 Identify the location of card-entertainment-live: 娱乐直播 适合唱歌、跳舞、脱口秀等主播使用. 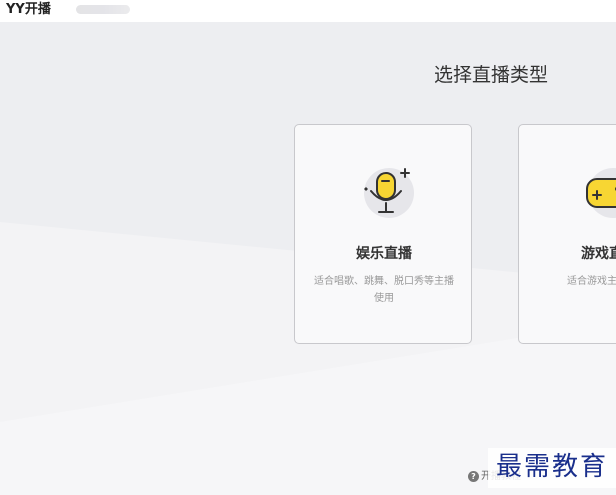
(383, 234).